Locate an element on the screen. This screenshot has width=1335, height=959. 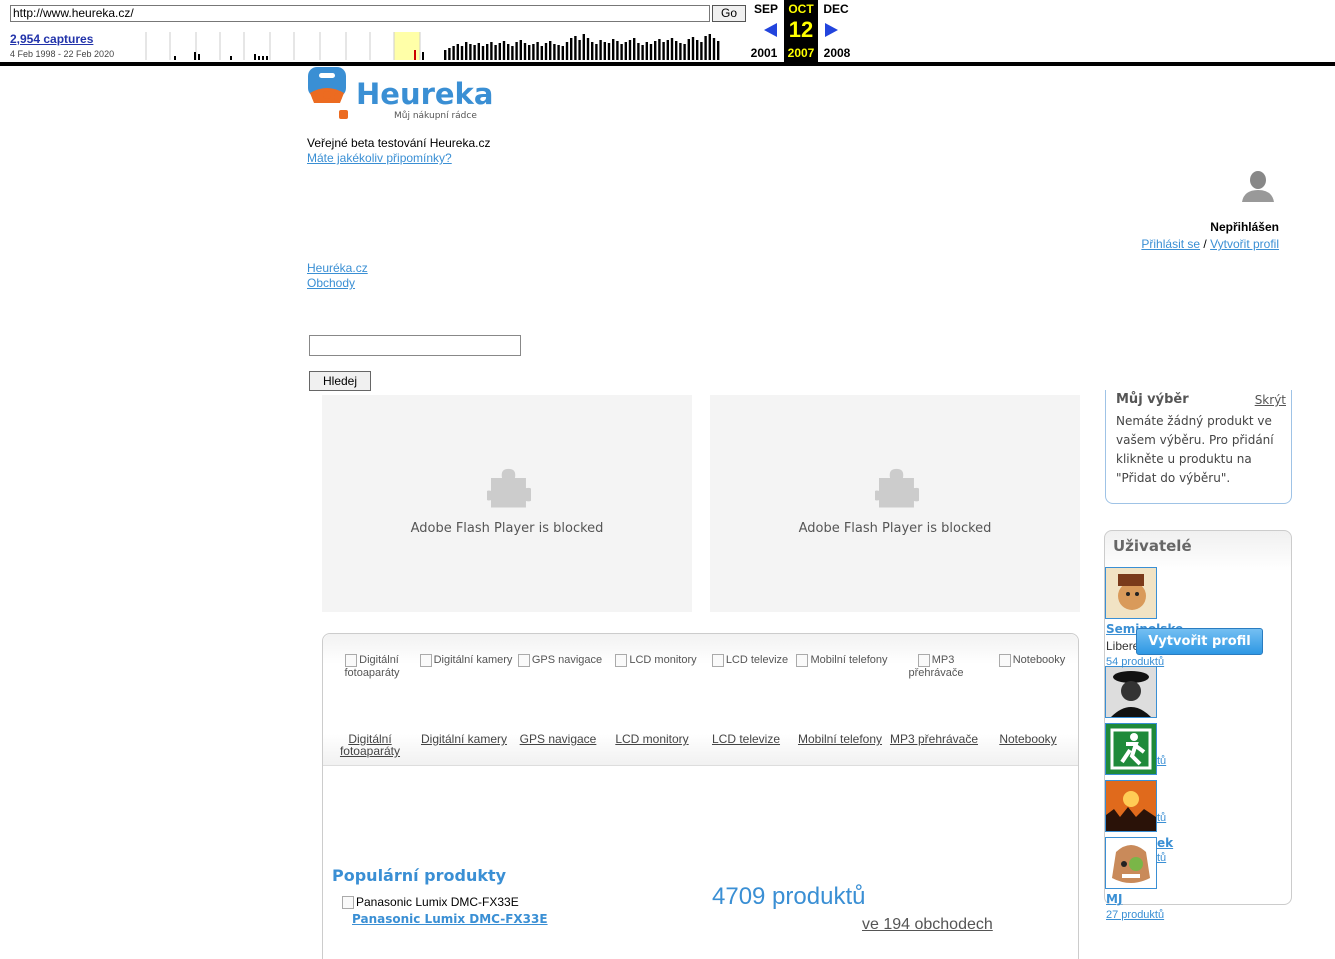
beta-notice: Veřejné beta testování Heureka.cz is located at coordinates (399, 143).